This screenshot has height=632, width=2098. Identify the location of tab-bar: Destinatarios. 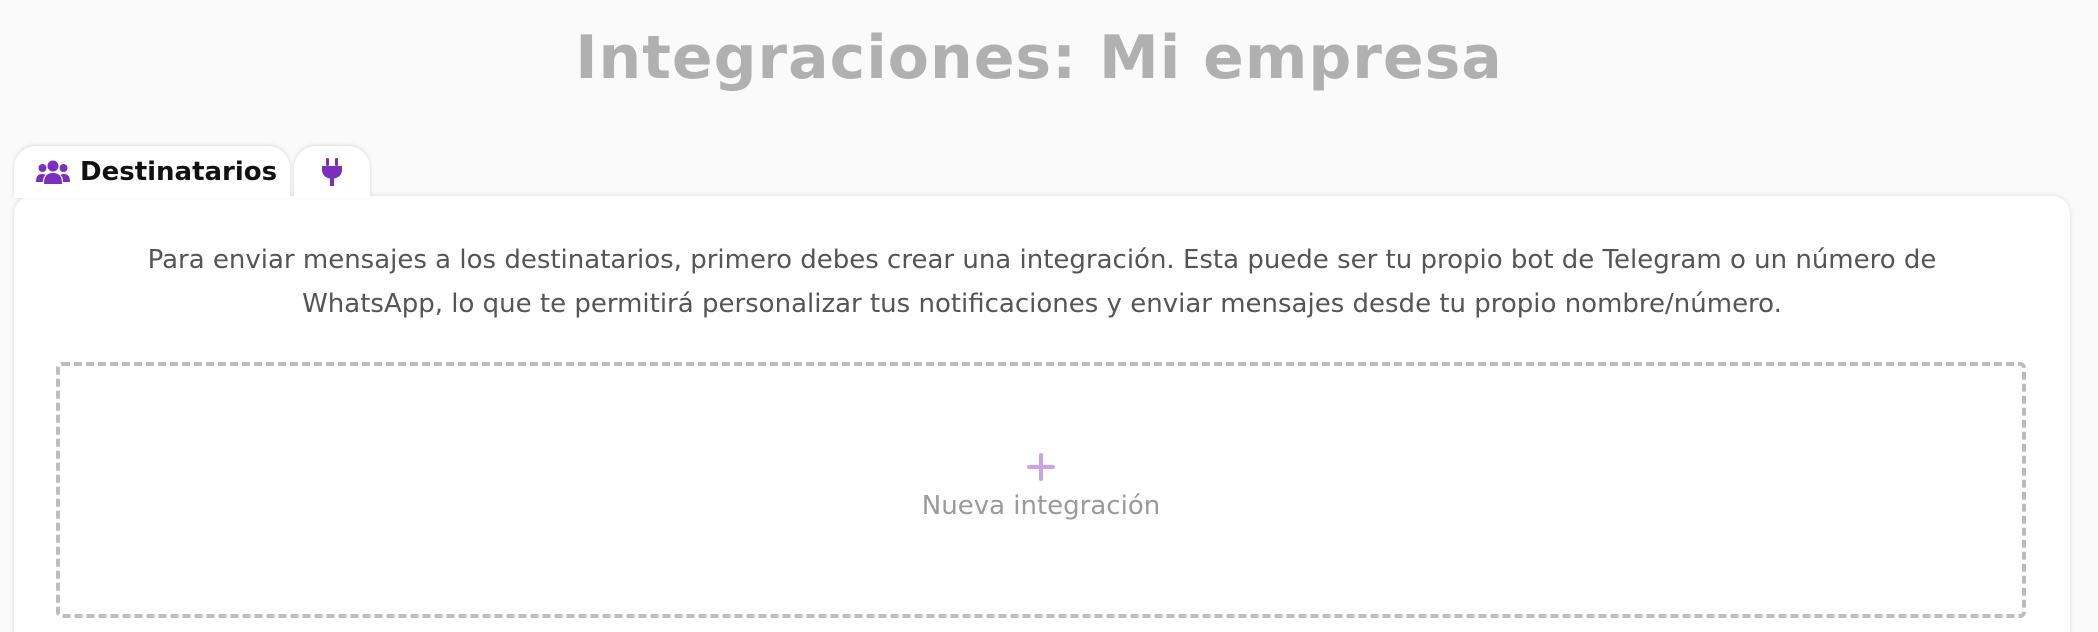
(192, 172).